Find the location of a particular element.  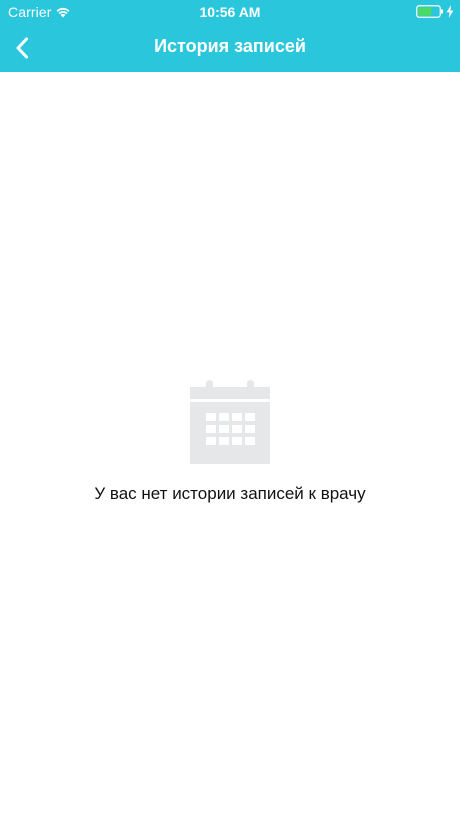

page-title: История записей is located at coordinates (230, 46).